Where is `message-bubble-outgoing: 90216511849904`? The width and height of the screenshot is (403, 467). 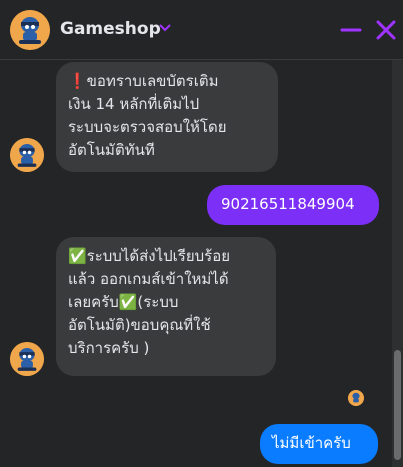
message-bubble-outgoing: 90216511849904 is located at coordinates (293, 205).